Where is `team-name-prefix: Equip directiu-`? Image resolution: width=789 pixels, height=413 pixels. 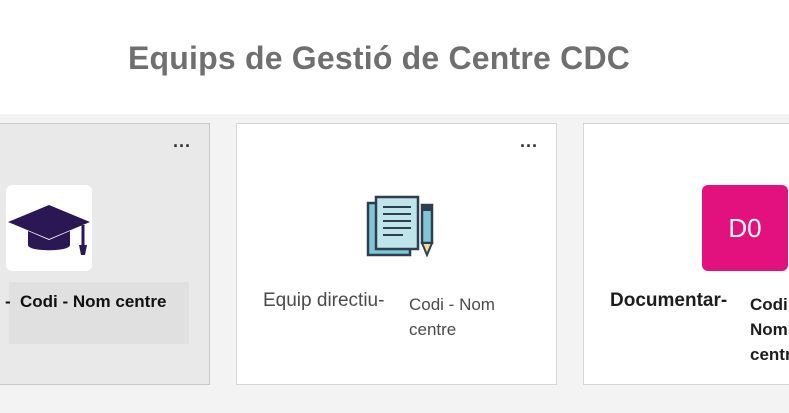 team-name-prefix: Equip directiu- is located at coordinates (324, 300).